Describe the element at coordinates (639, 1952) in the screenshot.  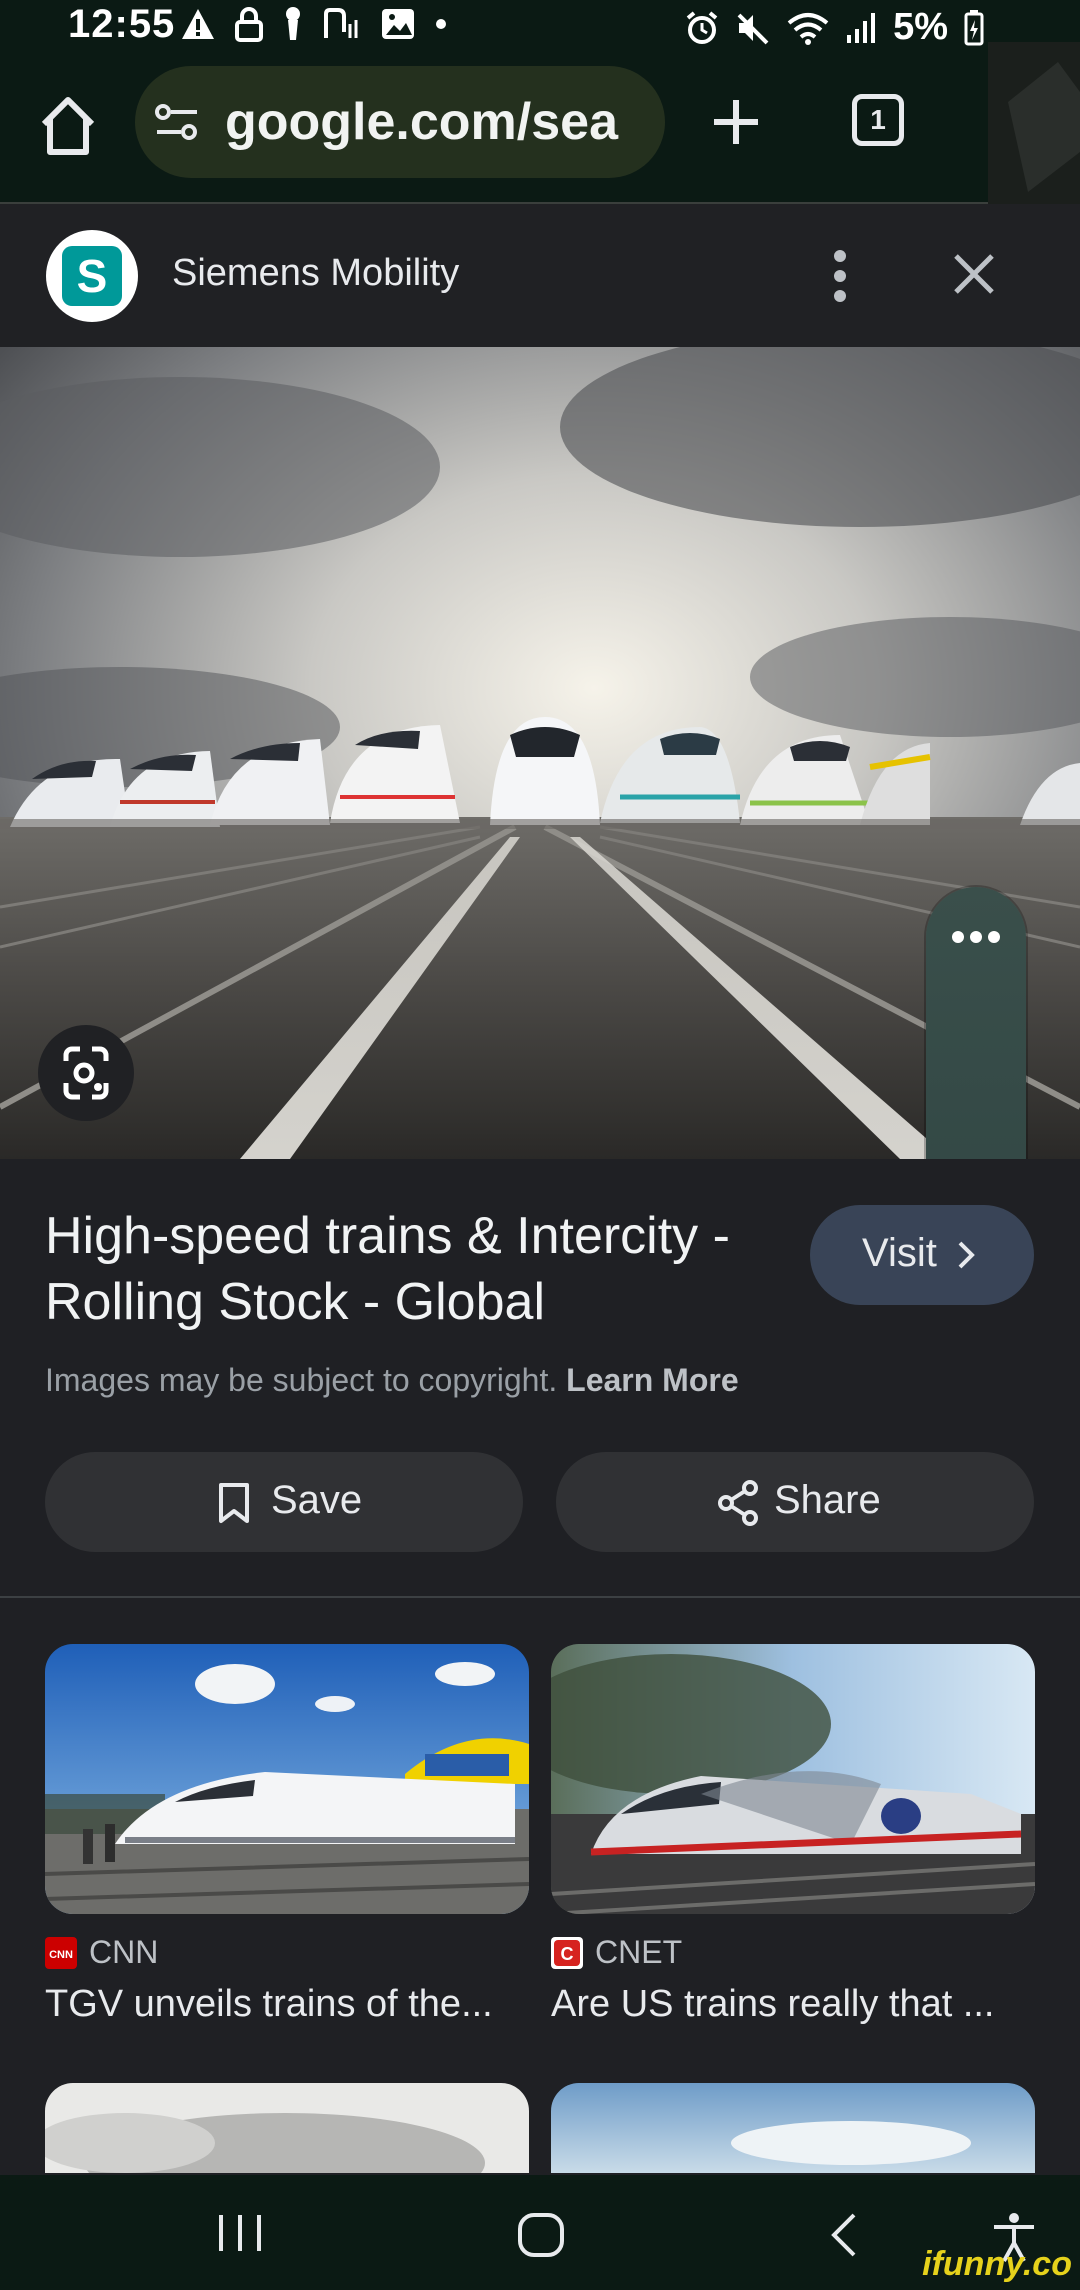
I see `related-source-name: CNET` at that location.